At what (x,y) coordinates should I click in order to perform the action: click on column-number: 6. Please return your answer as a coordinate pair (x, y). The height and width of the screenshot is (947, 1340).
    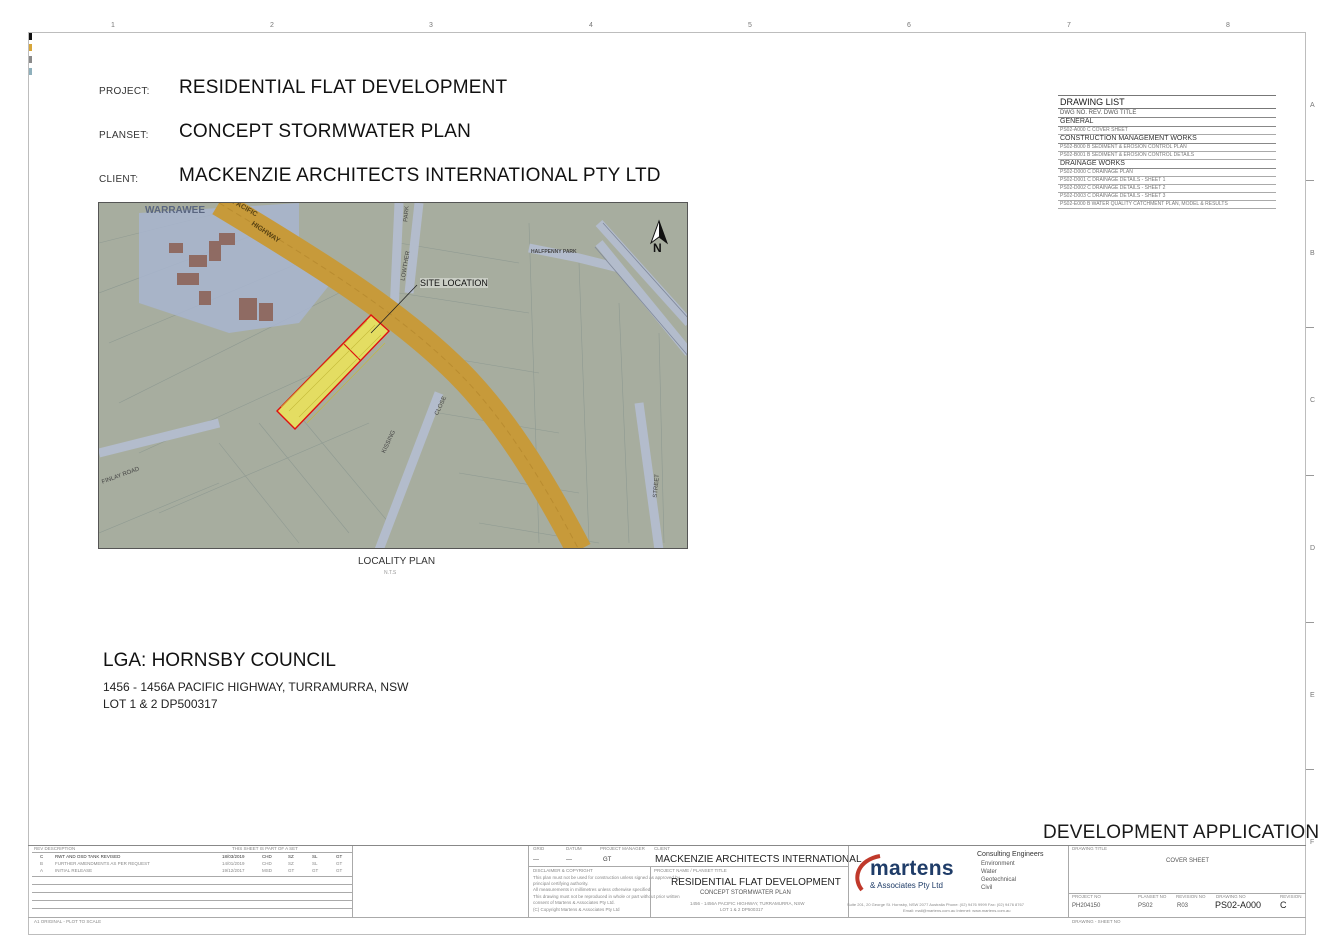
    Looking at the image, I should click on (909, 25).